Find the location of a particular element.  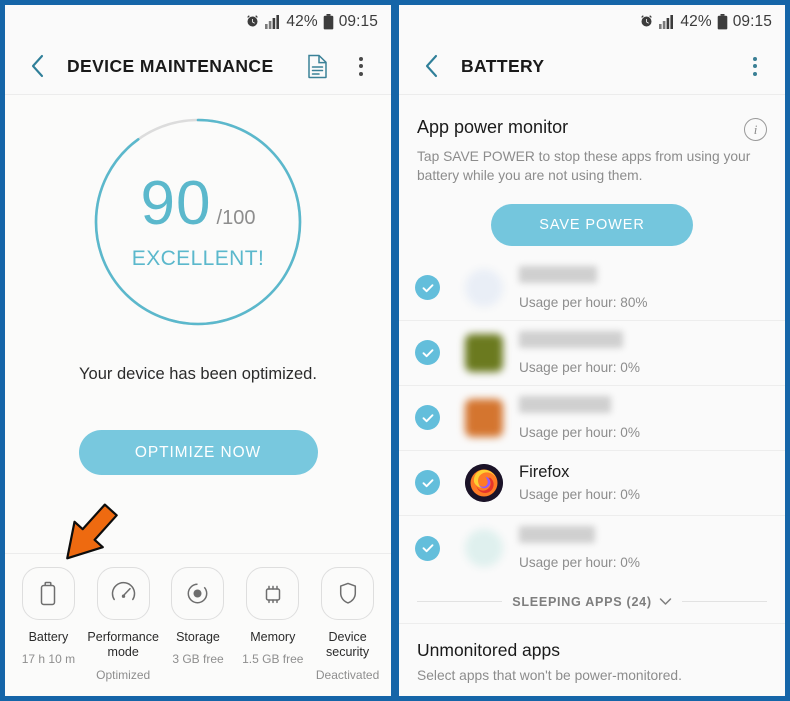

app-name: Firefox is located at coordinates (544, 472).